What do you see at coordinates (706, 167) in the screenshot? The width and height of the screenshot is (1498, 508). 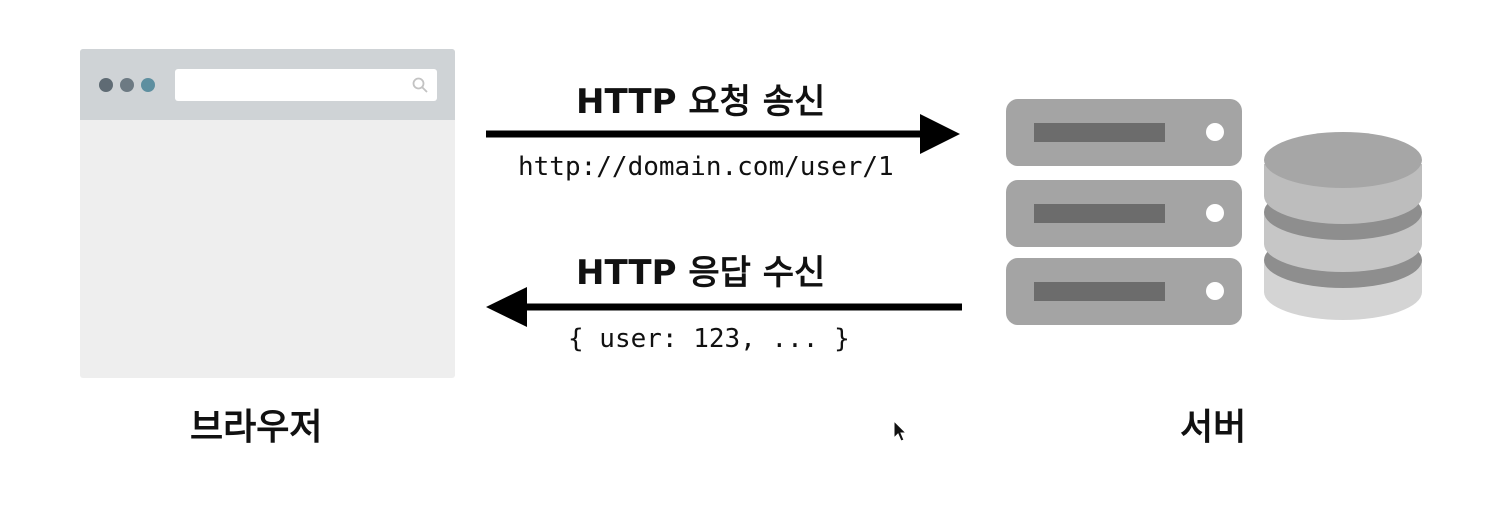 I see `request-url: http://domain.com/user/1` at bounding box center [706, 167].